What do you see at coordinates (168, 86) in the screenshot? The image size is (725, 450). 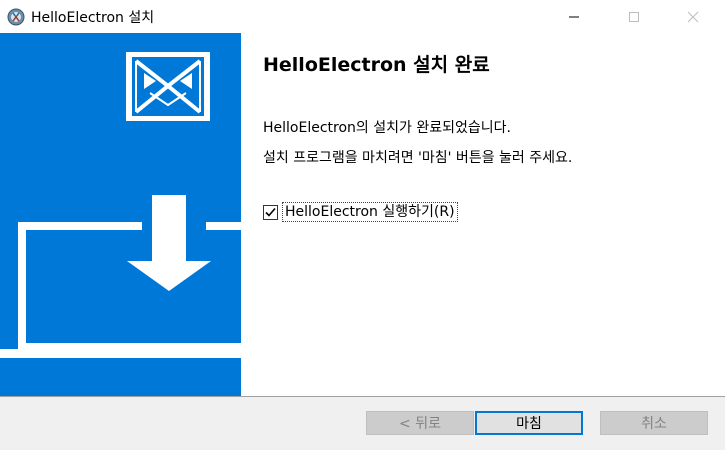 I see `envelope-logo-icon` at bounding box center [168, 86].